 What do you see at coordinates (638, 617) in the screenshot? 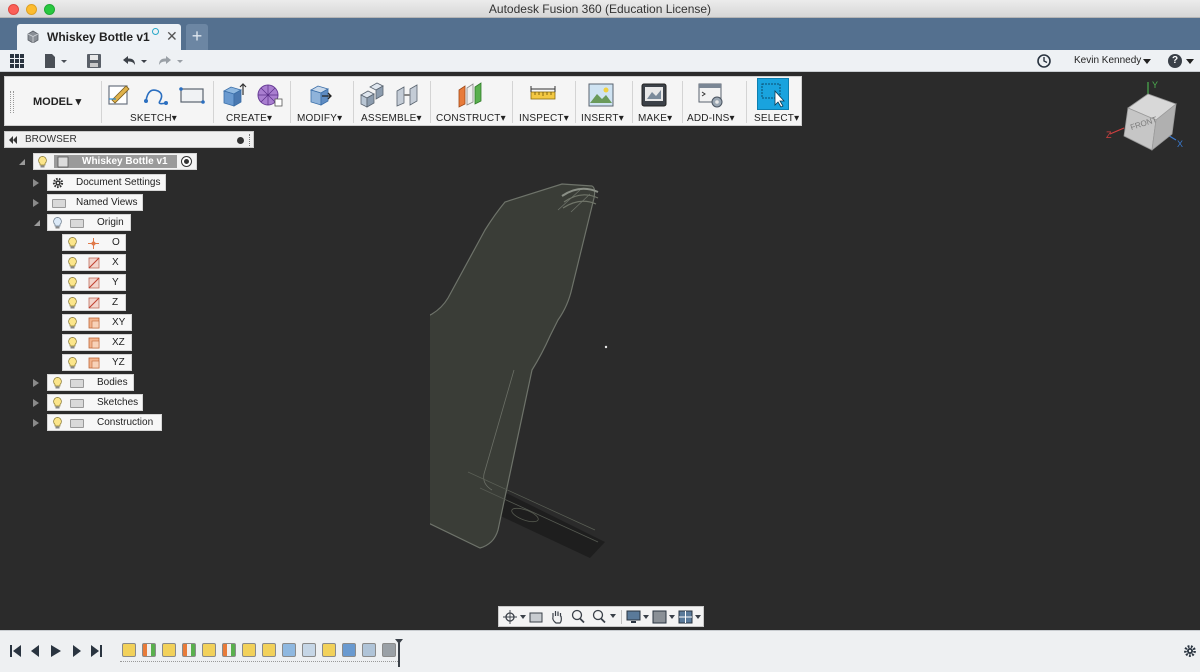
I see `display-settings-icon` at bounding box center [638, 617].